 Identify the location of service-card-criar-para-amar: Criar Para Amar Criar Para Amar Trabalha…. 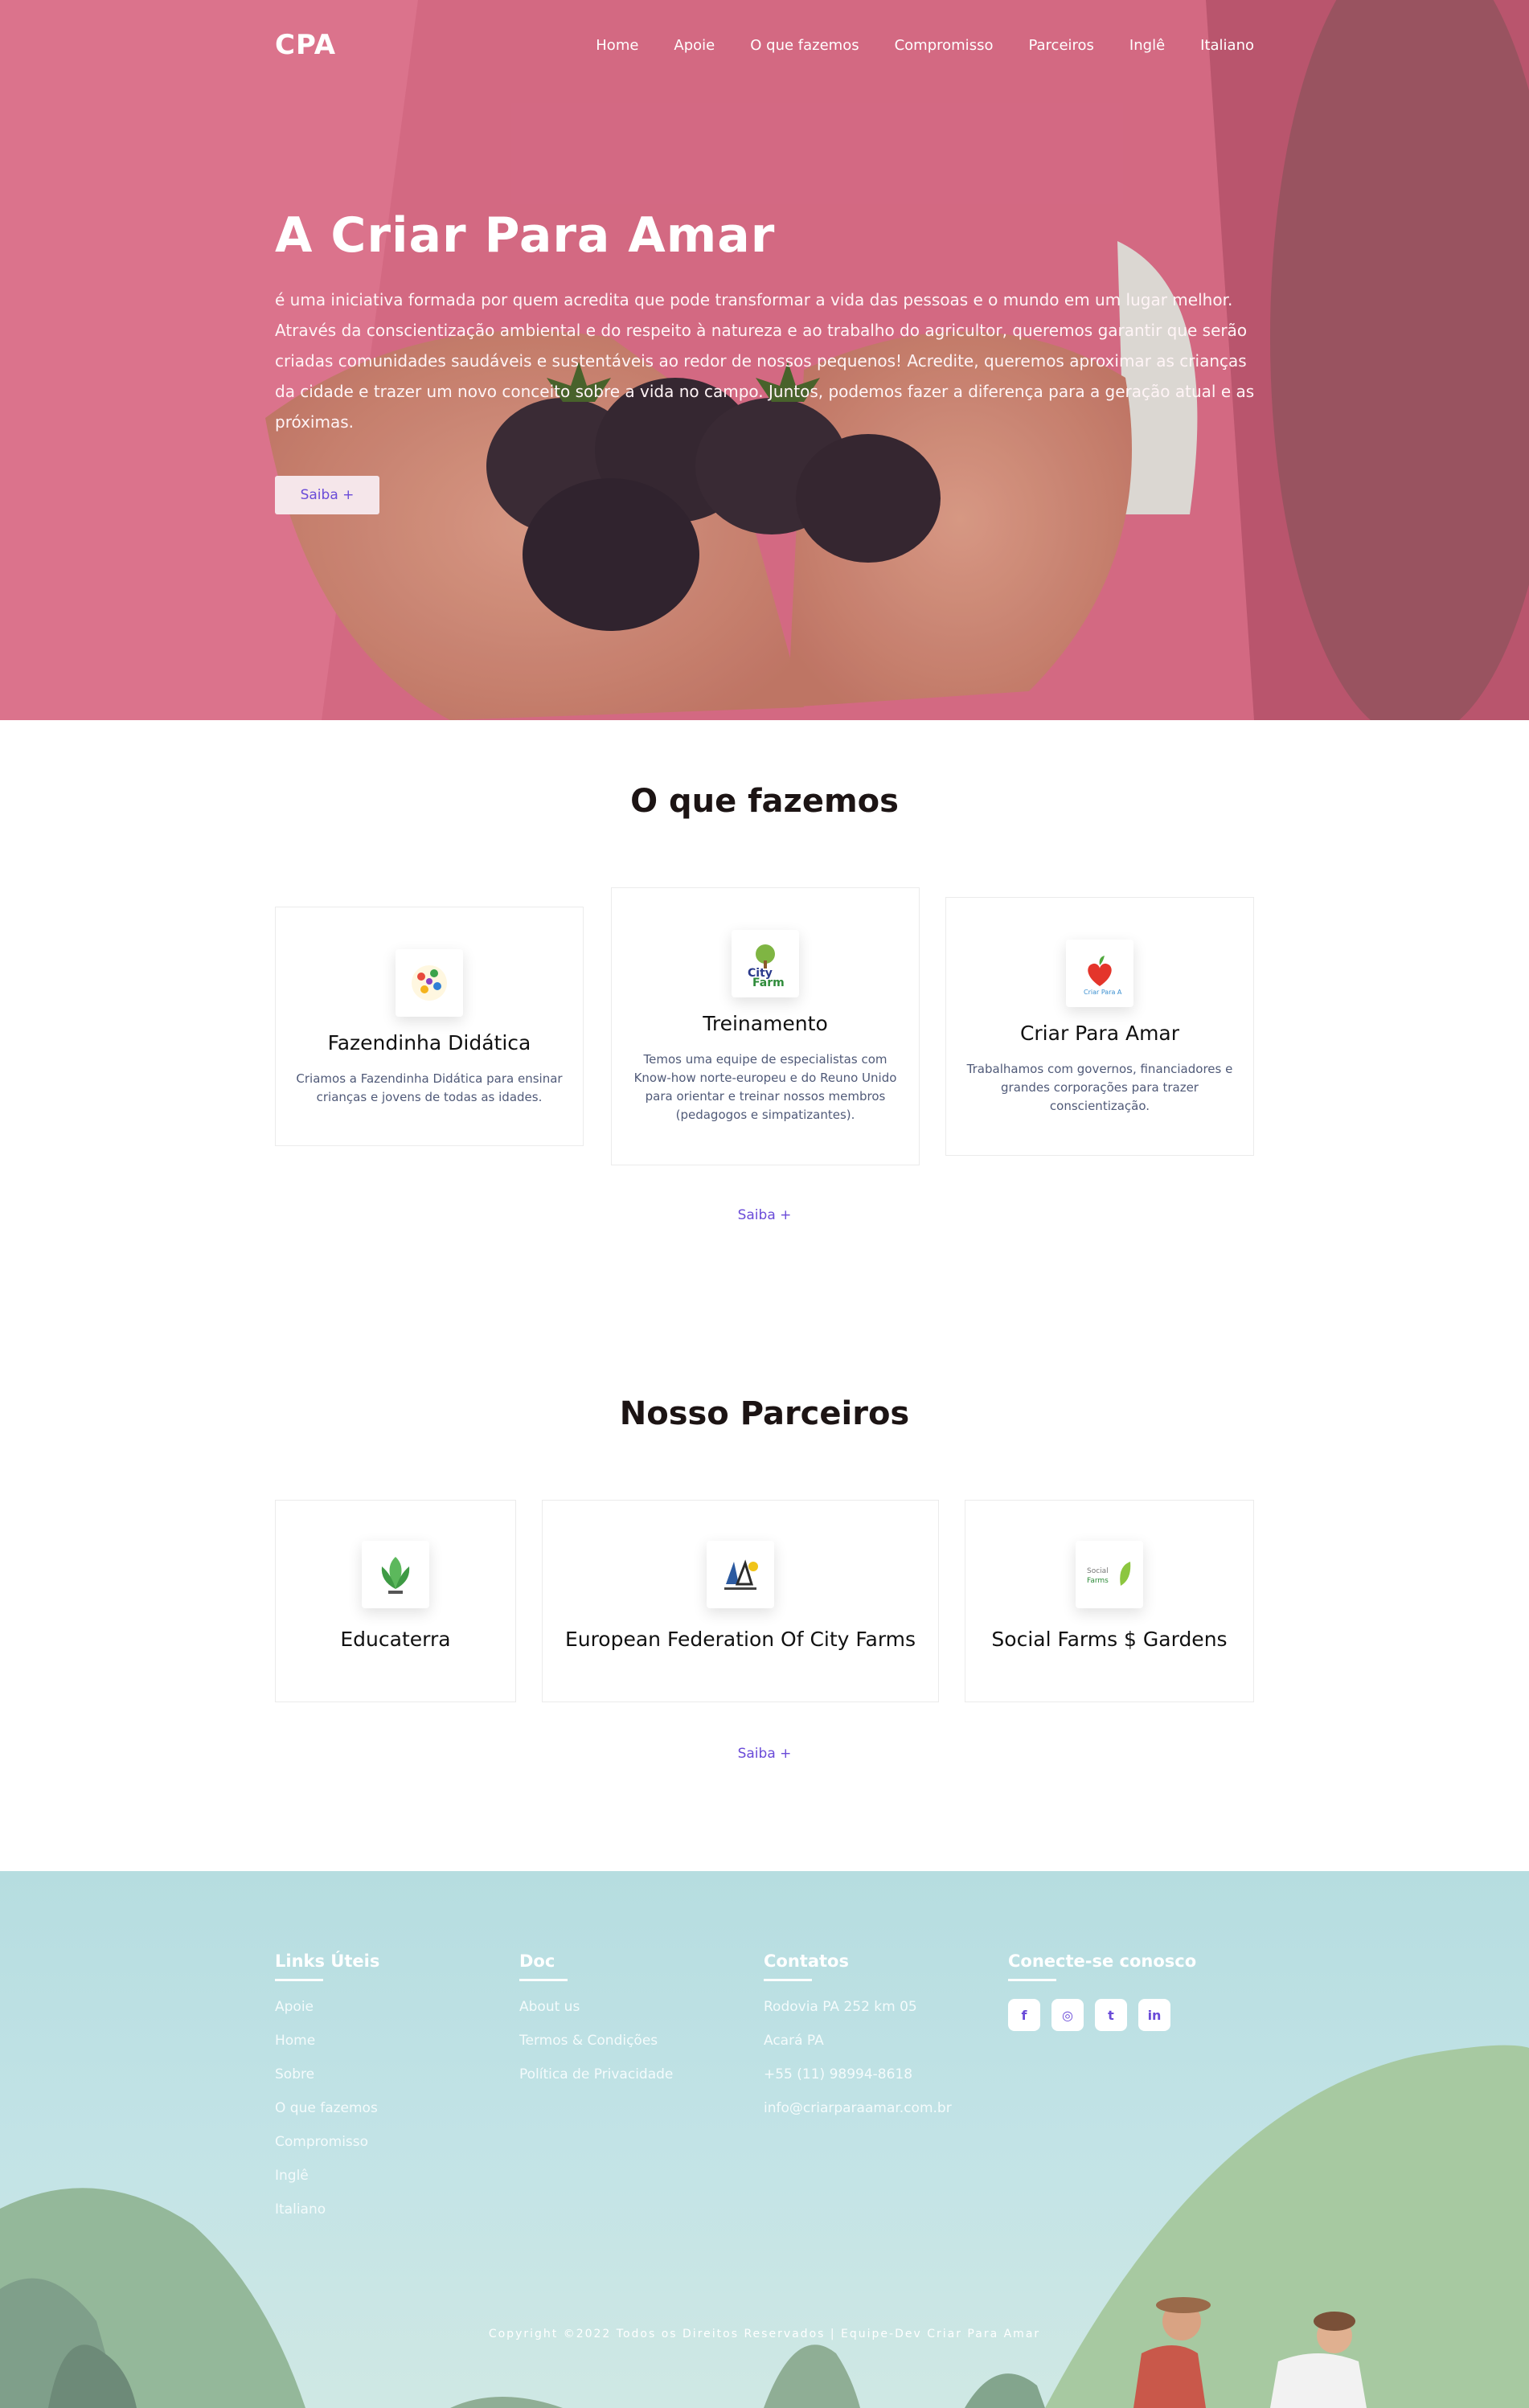
(1099, 1026).